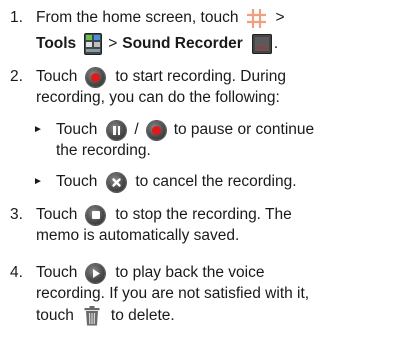  I want to click on step-2-line-1: Touch to start recording. During, so click(161, 77).